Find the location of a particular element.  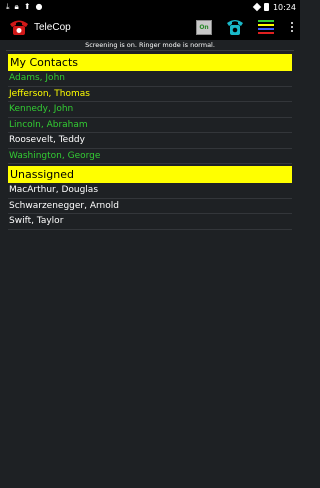

screening-toggle: On is located at coordinates (204, 27).